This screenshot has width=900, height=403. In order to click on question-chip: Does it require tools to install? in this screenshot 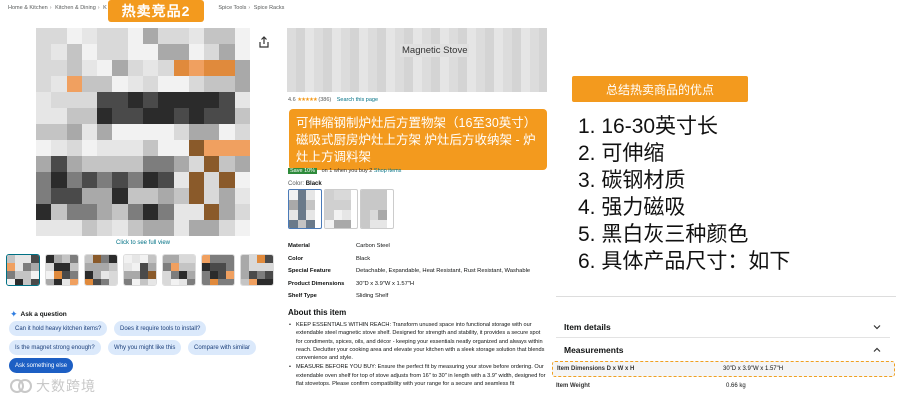, I will do `click(160, 328)`.